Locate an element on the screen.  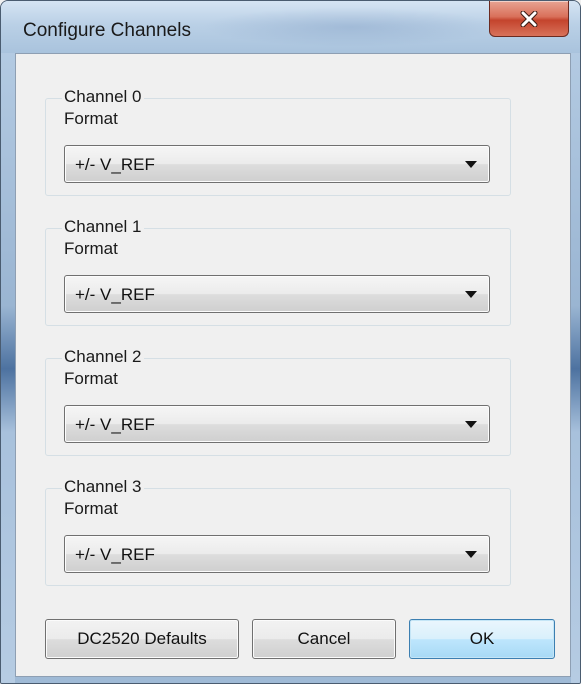
close-icon is located at coordinates (529, 18).